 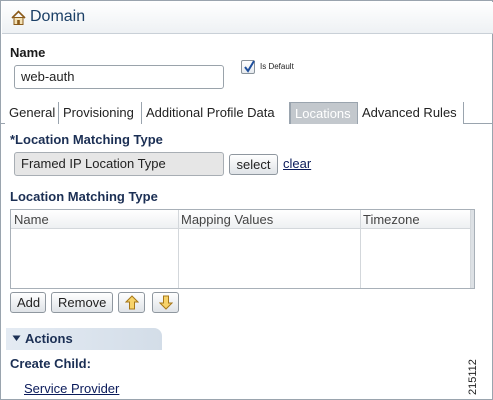 What do you see at coordinates (84, 339) in the screenshot?
I see `actions-panel-header: Actions` at bounding box center [84, 339].